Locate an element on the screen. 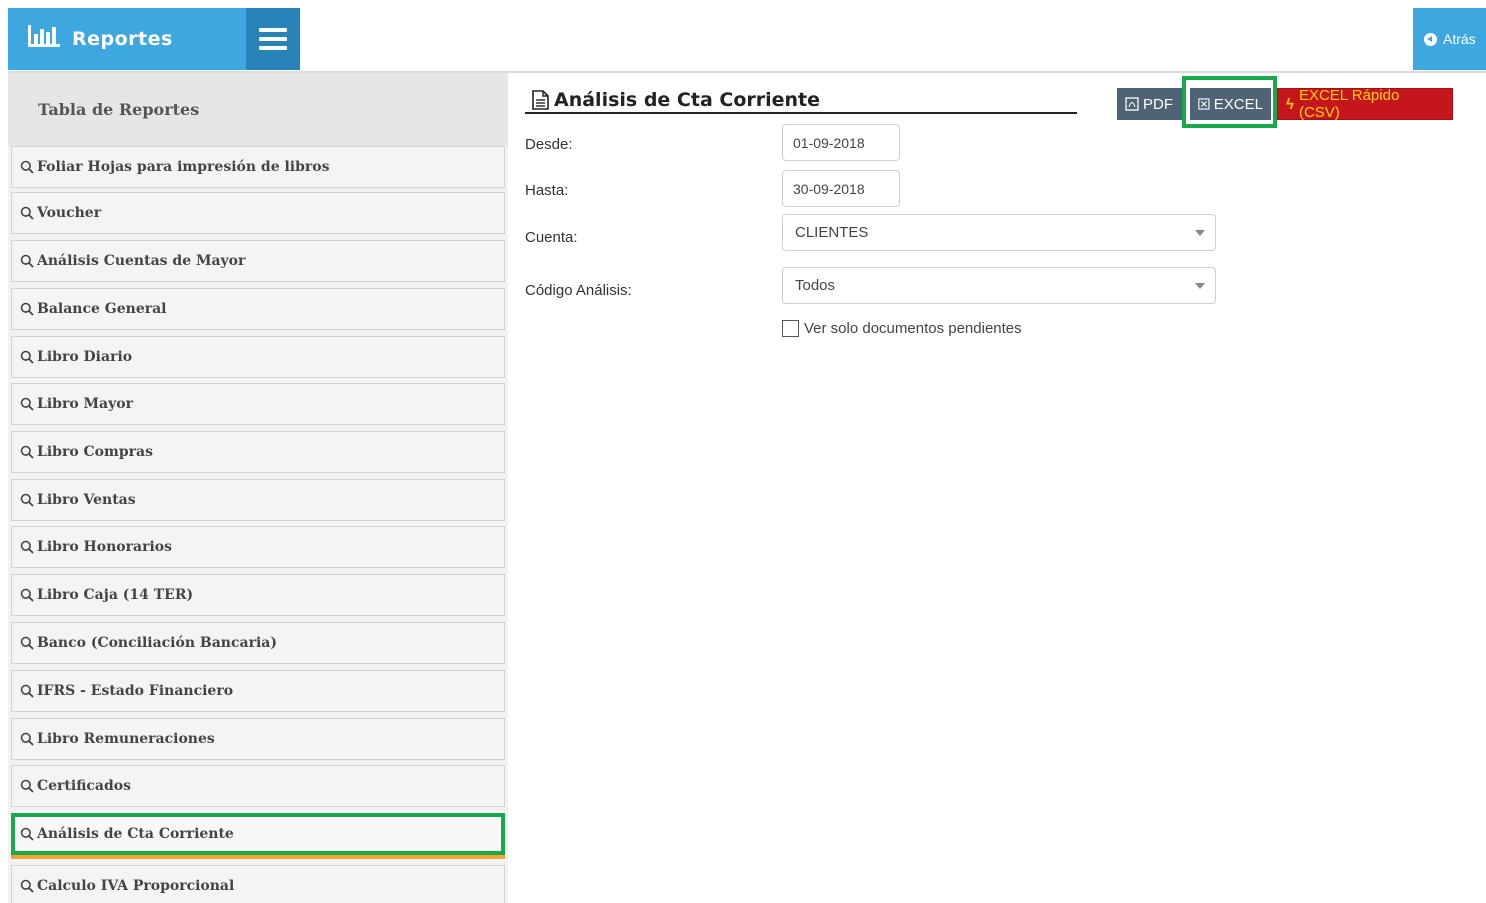 This screenshot has height=903, width=1486. sidebar-item-label: Certificados is located at coordinates (84, 786).